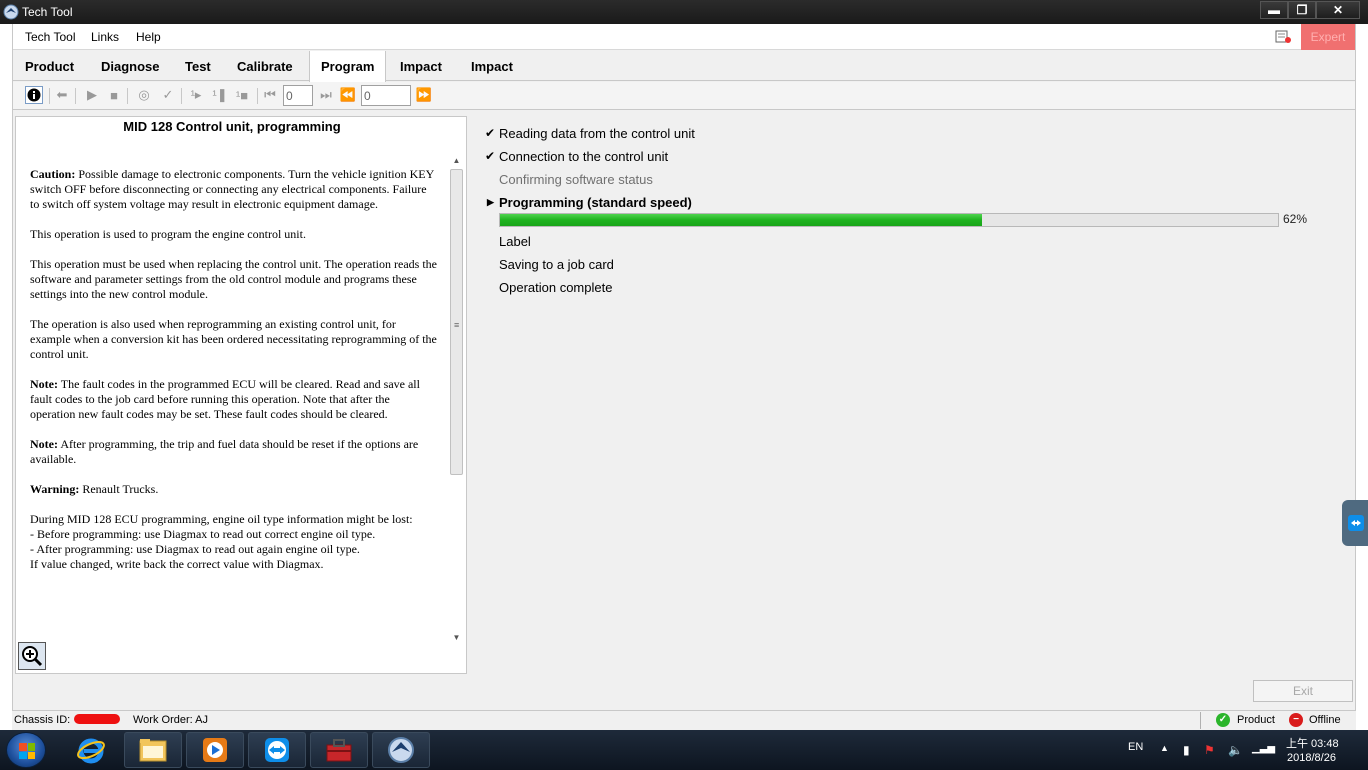 The height and width of the screenshot is (770, 1368). I want to click on last-icon: ⏭, so click(326, 95).